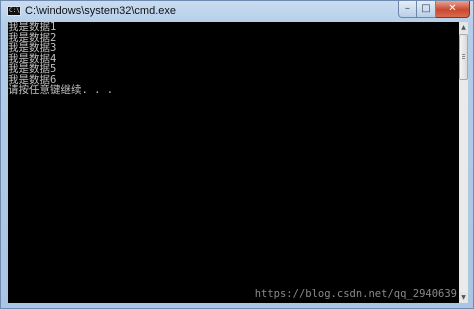  I want to click on maximize-button: □, so click(426, 9).